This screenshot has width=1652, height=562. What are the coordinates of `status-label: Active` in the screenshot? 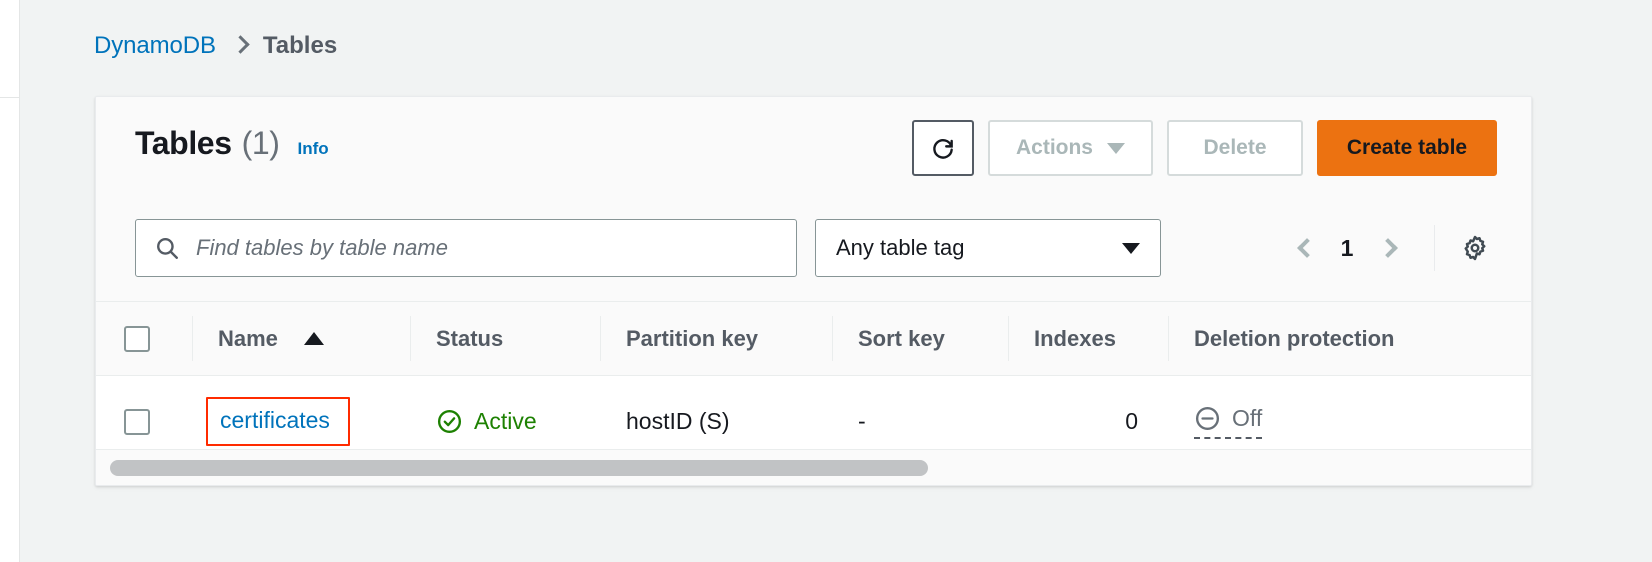 It's located at (505, 421).